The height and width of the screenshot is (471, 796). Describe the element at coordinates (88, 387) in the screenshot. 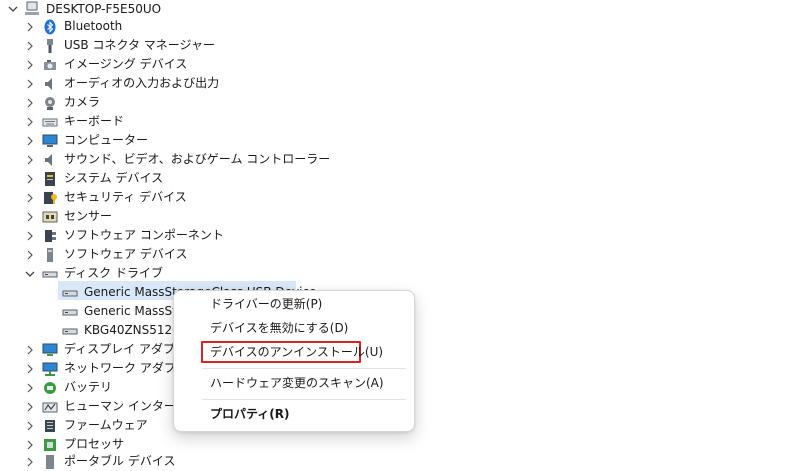

I see `tree-item-battery: バッテリ` at that location.